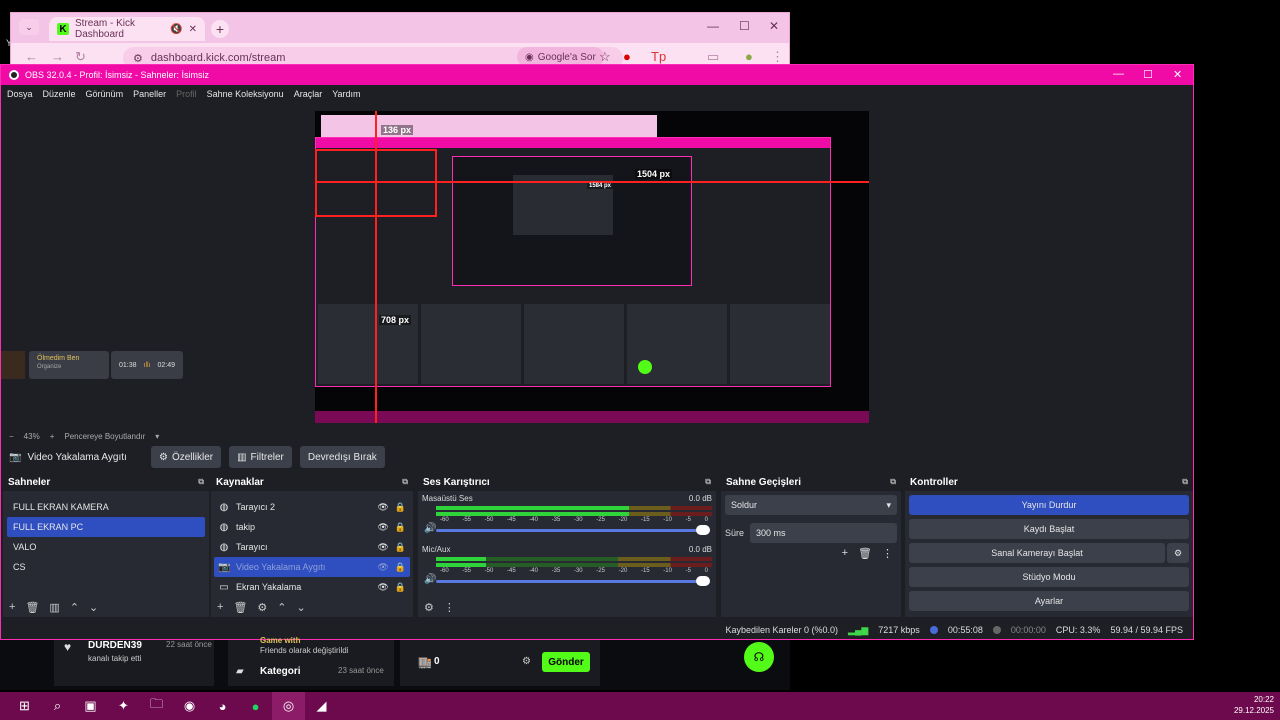 This screenshot has width=1280, height=720. I want to click on discord-icon: ◕, so click(222, 706).